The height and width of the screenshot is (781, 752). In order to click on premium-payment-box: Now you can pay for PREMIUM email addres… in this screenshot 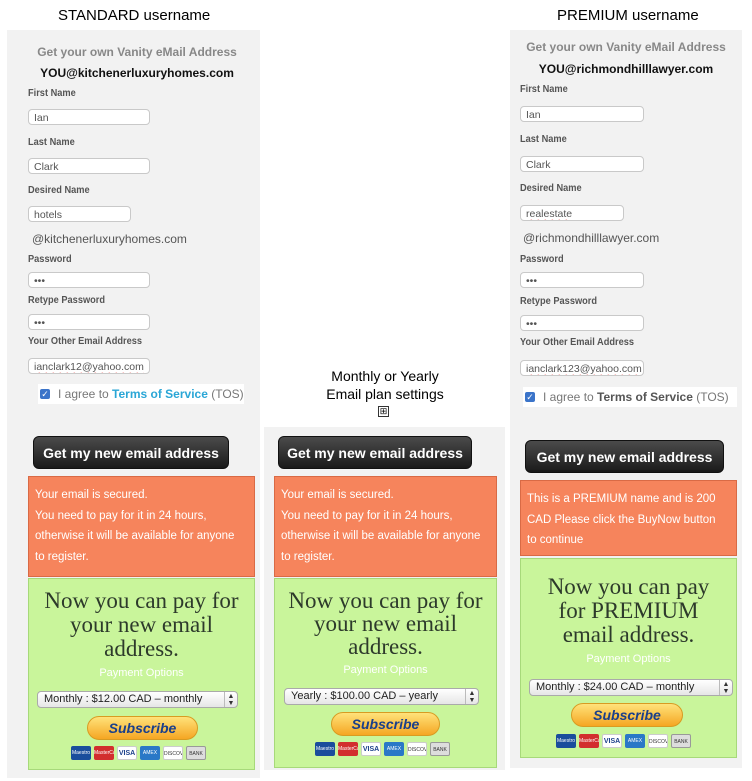, I will do `click(628, 658)`.